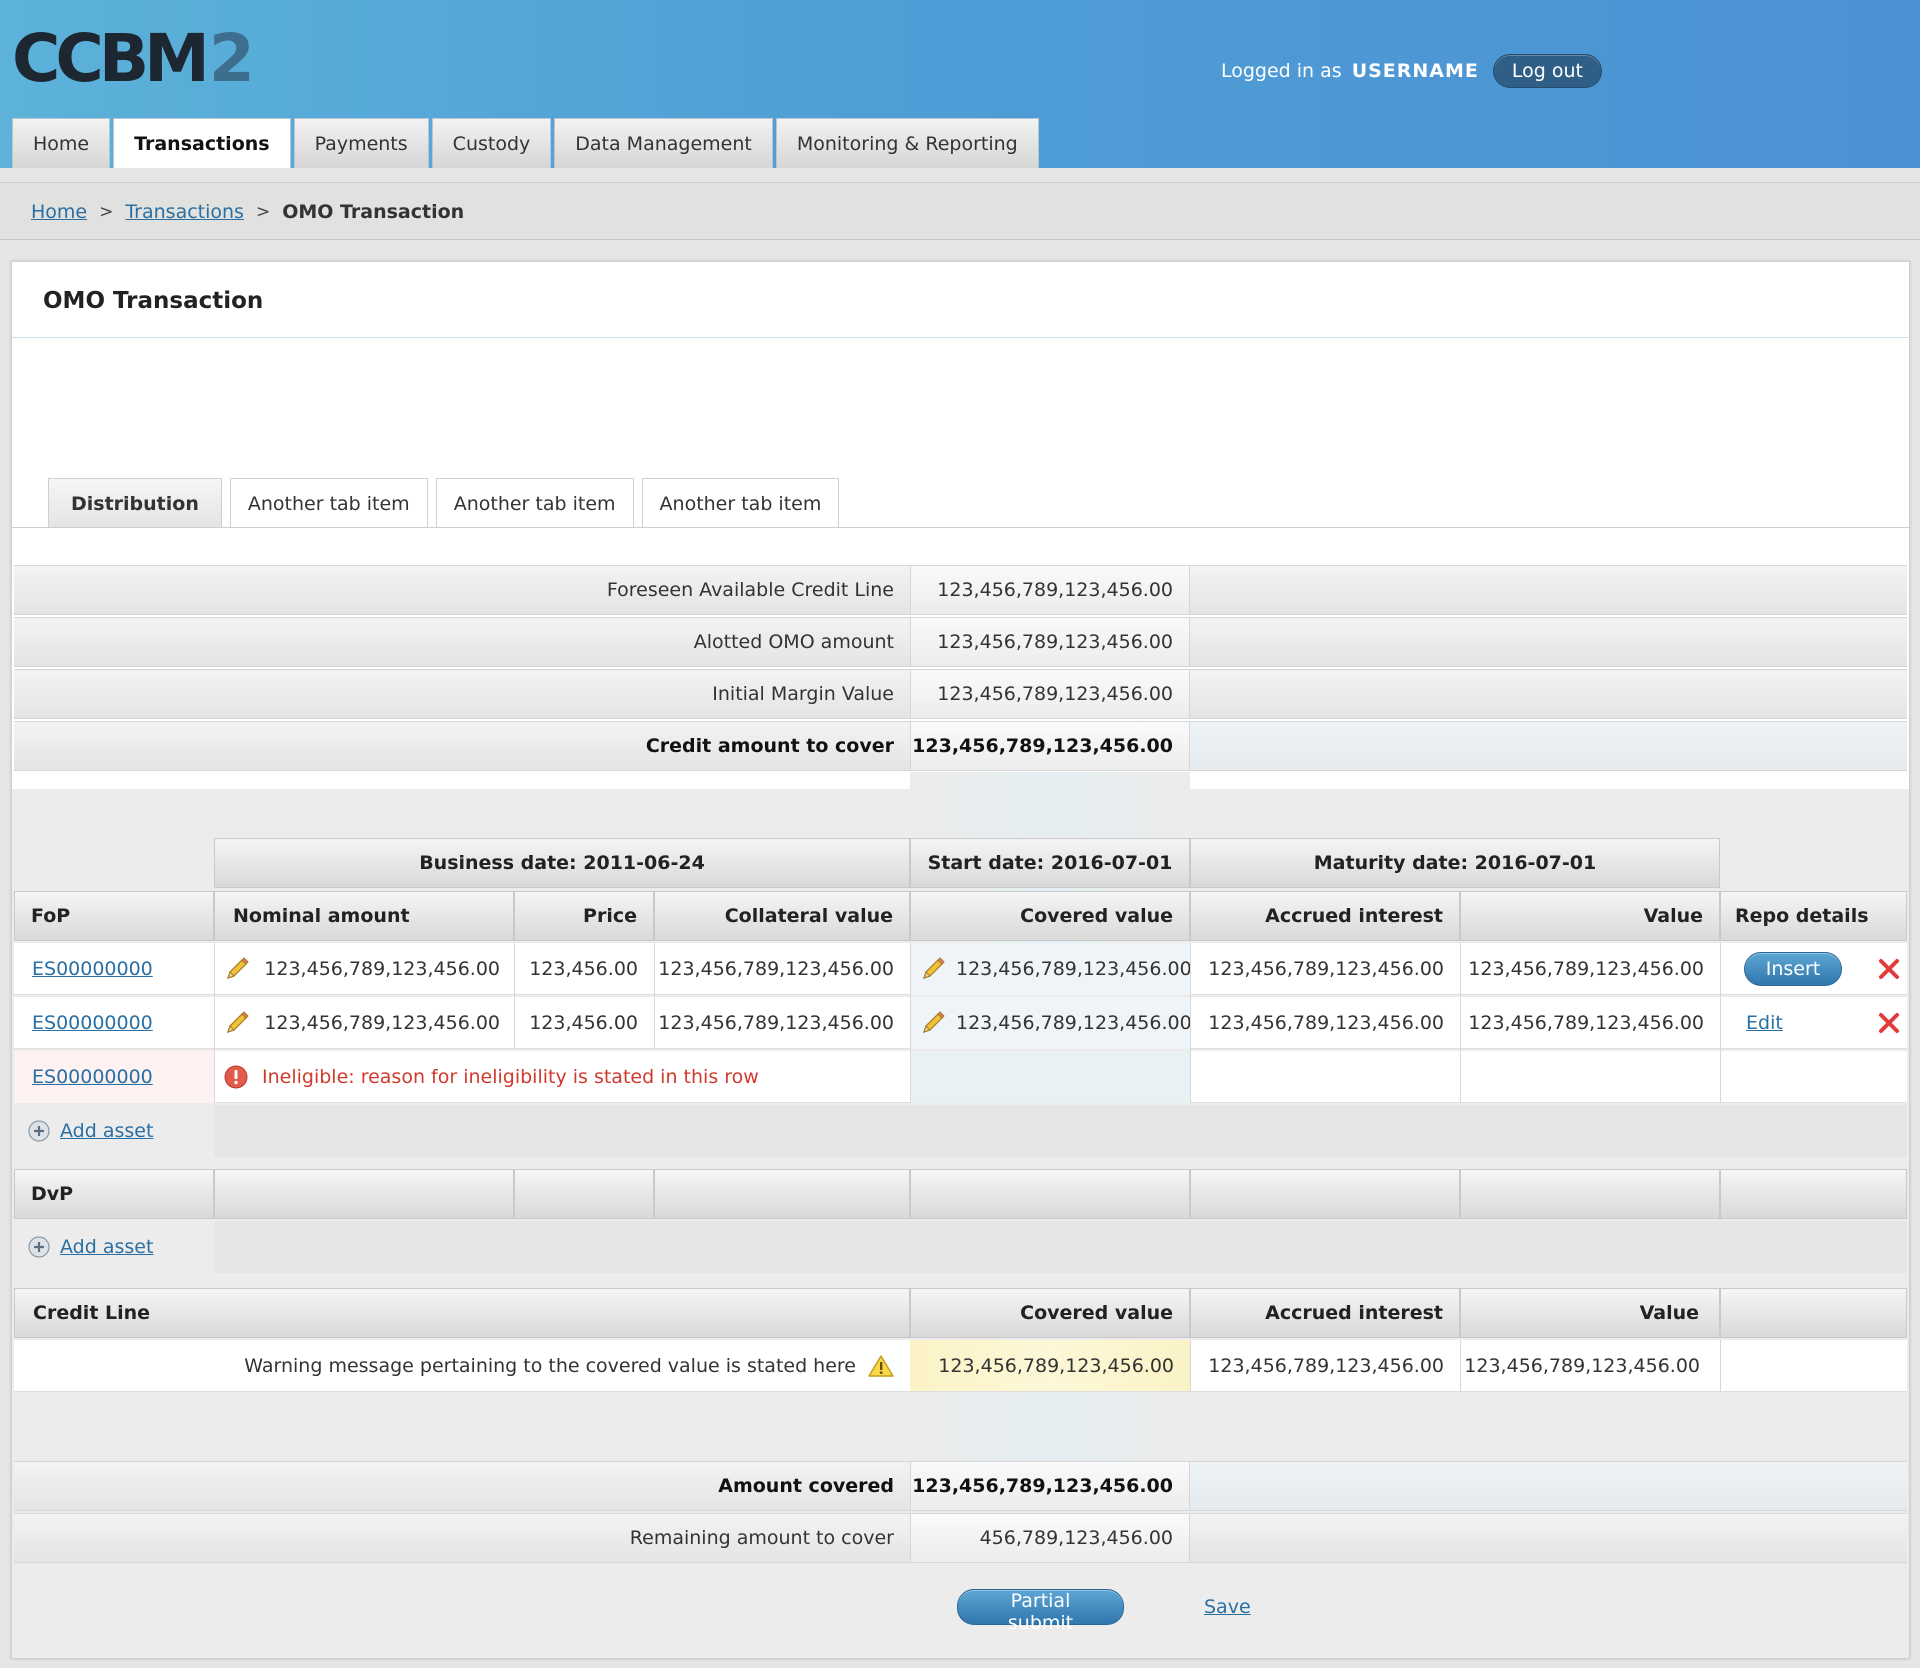 The image size is (1920, 1668). What do you see at coordinates (1586, 1023) in the screenshot?
I see `value-cell: 123,456,789,123,456.00` at bounding box center [1586, 1023].